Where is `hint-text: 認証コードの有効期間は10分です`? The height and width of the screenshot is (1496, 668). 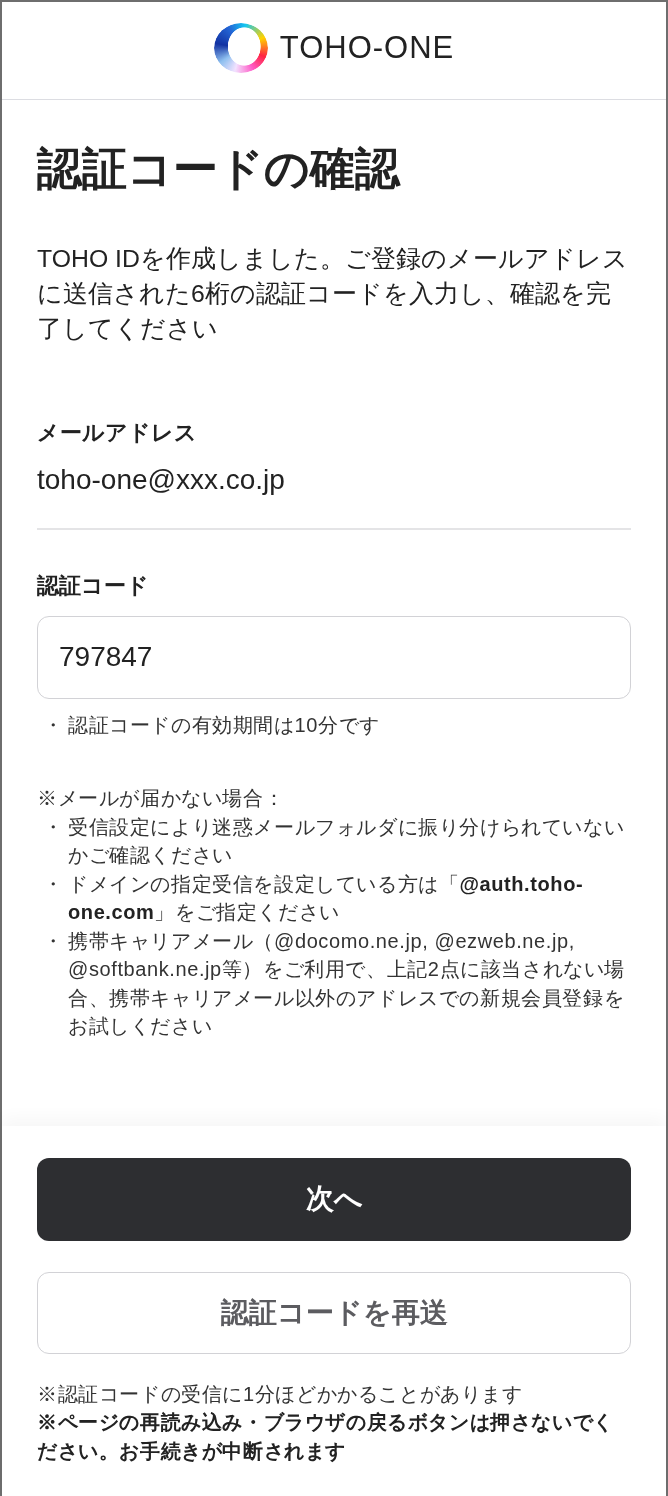
hint-text: 認証コードの有効期間は10分です is located at coordinates (224, 726).